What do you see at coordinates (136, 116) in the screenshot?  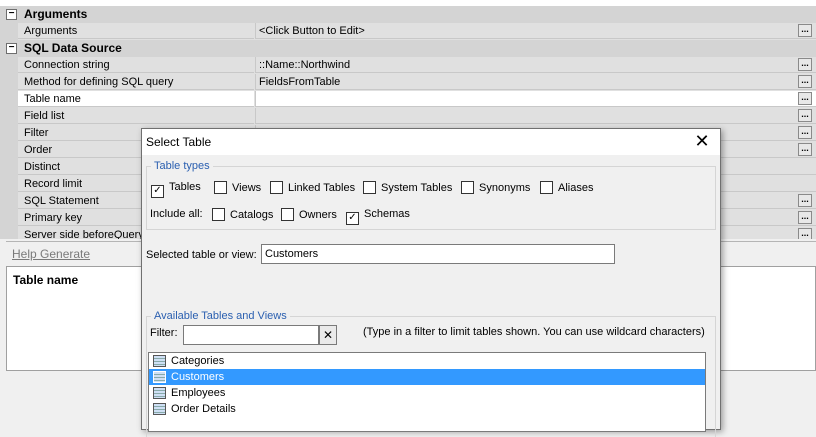 I see `property-name: Field list` at bounding box center [136, 116].